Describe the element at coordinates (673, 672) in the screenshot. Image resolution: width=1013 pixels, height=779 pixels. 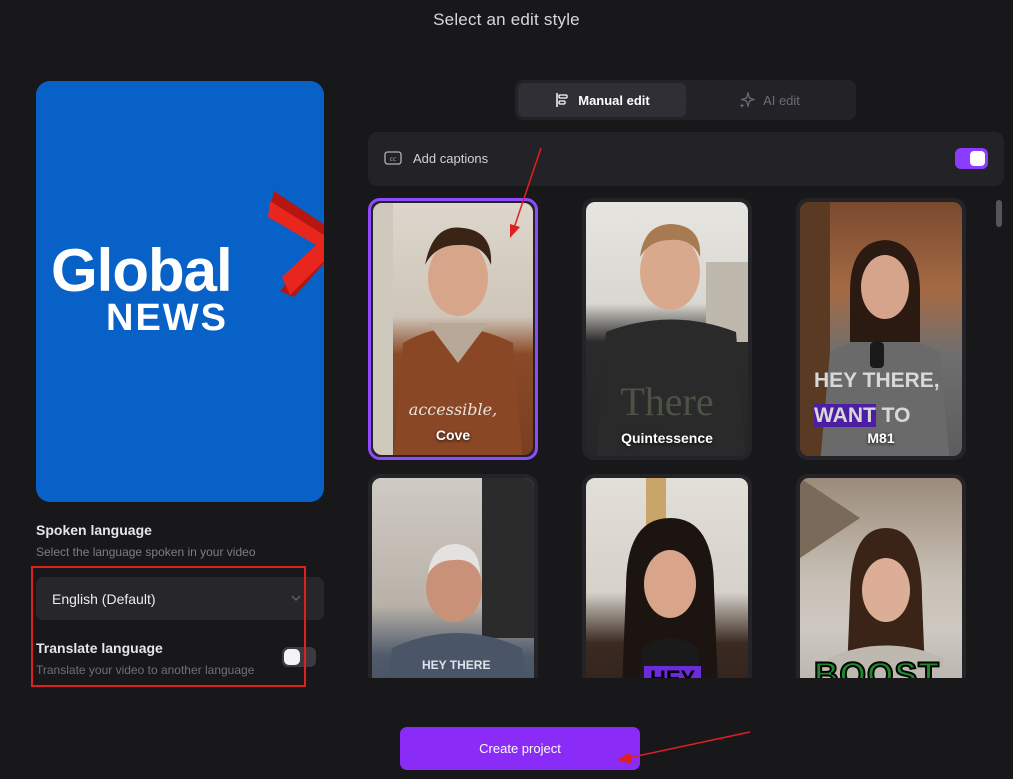
I see `caption-preview-text: HEY` at that location.